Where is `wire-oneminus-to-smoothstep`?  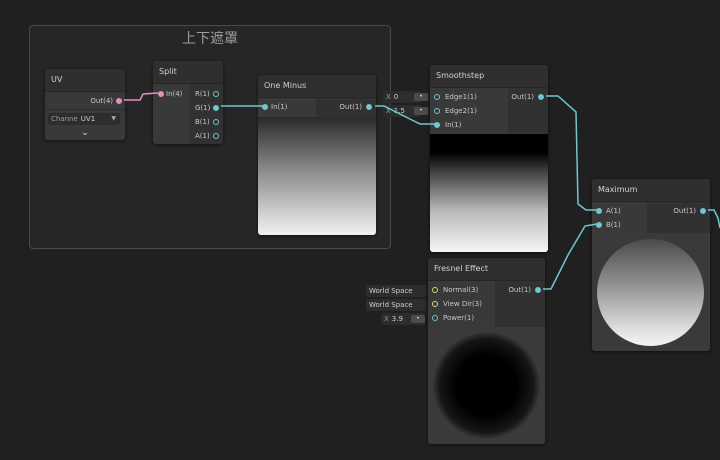
wire-oneminus-to-smoothstep is located at coordinates (405, 115).